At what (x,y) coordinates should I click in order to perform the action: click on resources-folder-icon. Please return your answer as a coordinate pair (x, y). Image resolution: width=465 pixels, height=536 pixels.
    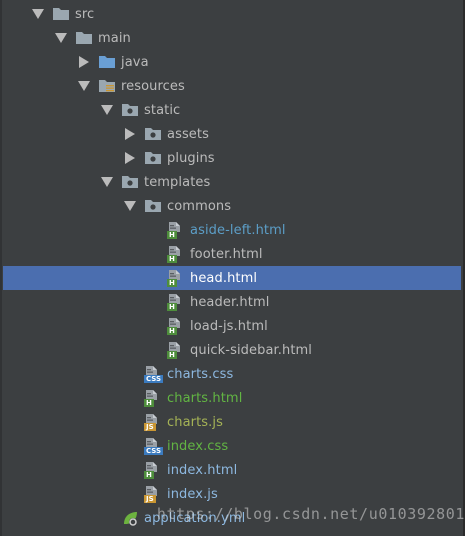
    Looking at the image, I should click on (107, 86).